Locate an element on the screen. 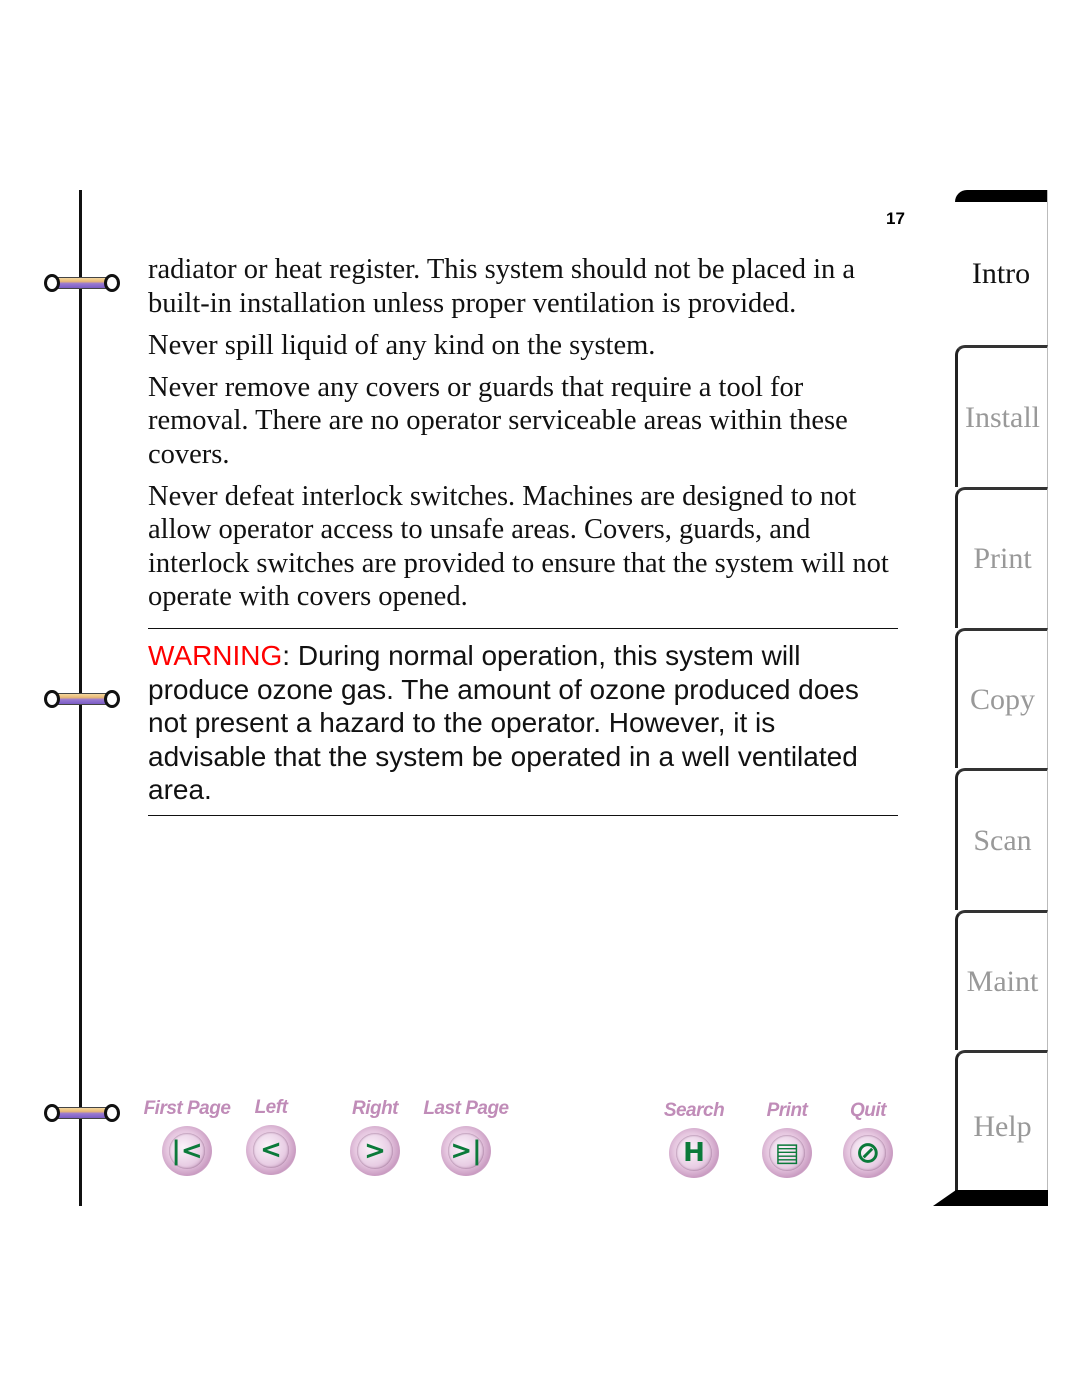  button-label: Print is located at coordinates (787, 1110).